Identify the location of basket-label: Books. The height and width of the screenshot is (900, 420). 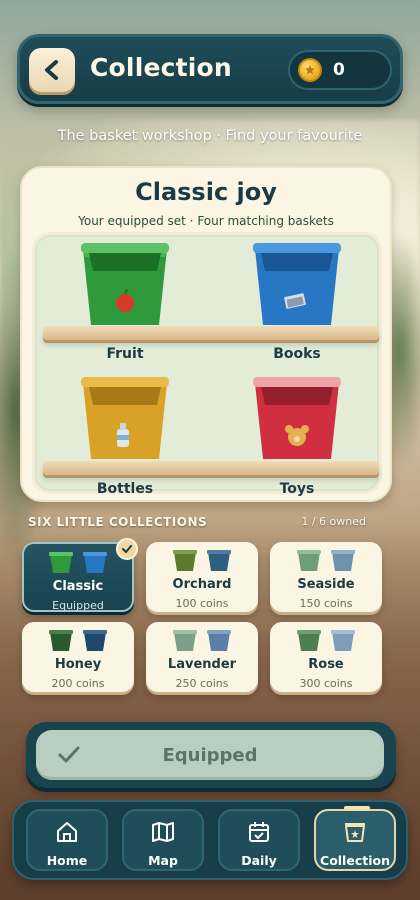
(297, 354).